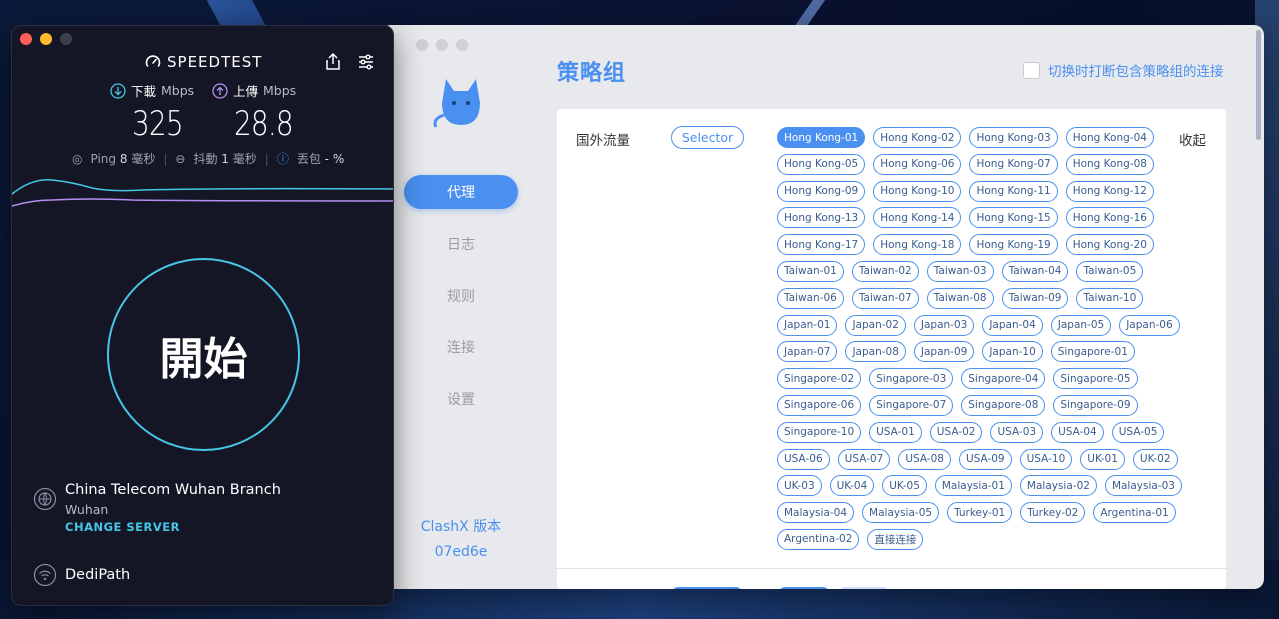 Image resolution: width=1279 pixels, height=619 pixels. What do you see at coordinates (819, 432) in the screenshot?
I see `proxy-chip: Singapore-10` at bounding box center [819, 432].